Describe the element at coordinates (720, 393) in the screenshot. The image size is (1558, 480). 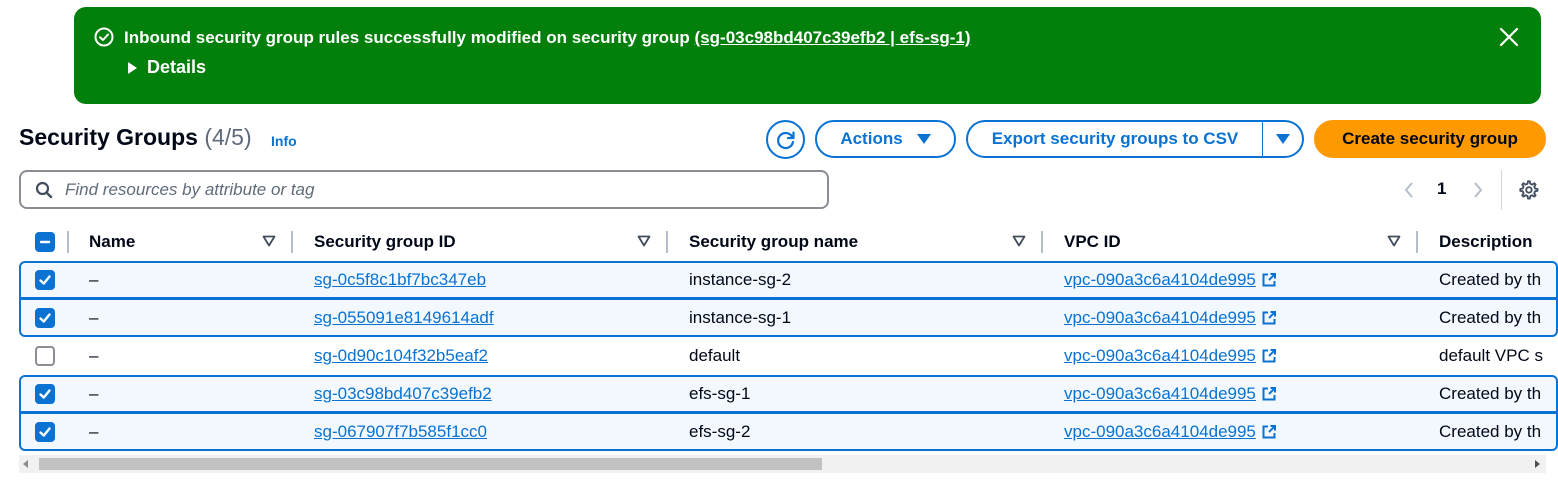
I see `row-security-group-name: efs-sg-1` at that location.